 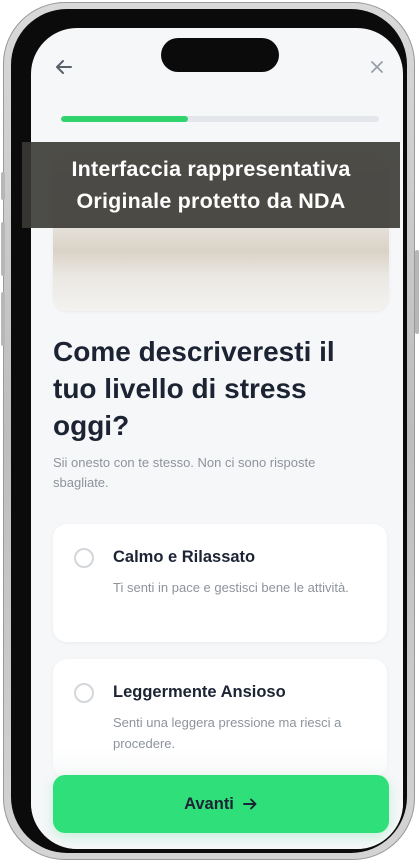 I want to click on power-button, so click(x=417, y=292).